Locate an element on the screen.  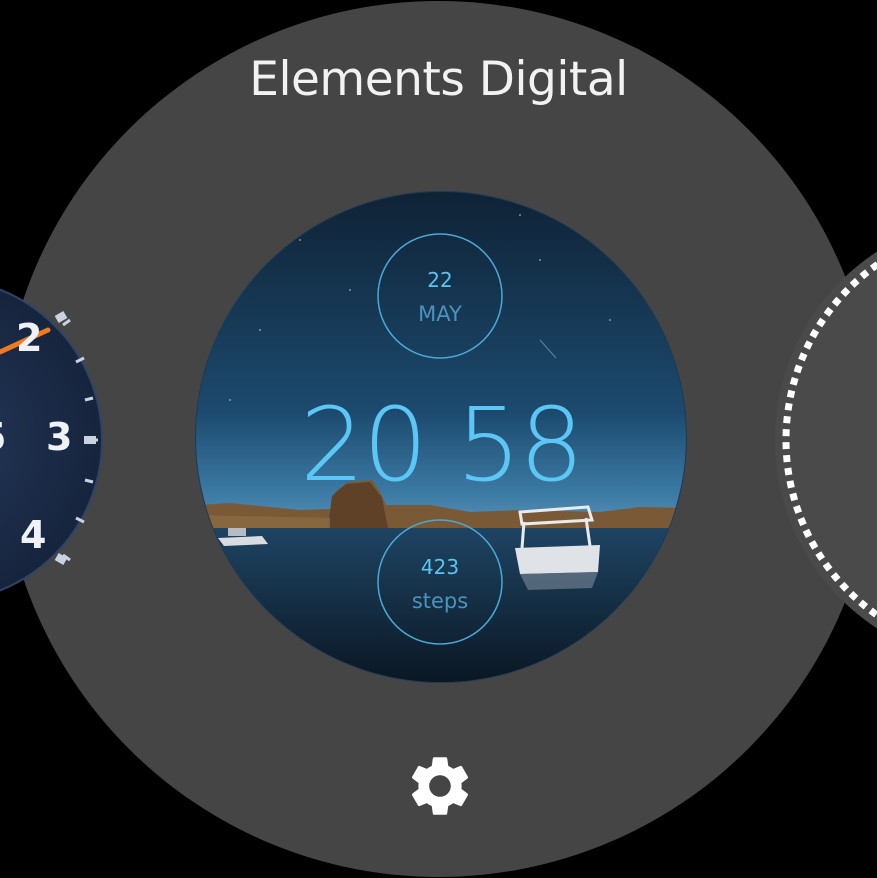
steps-count: 423 is located at coordinates (440, 567).